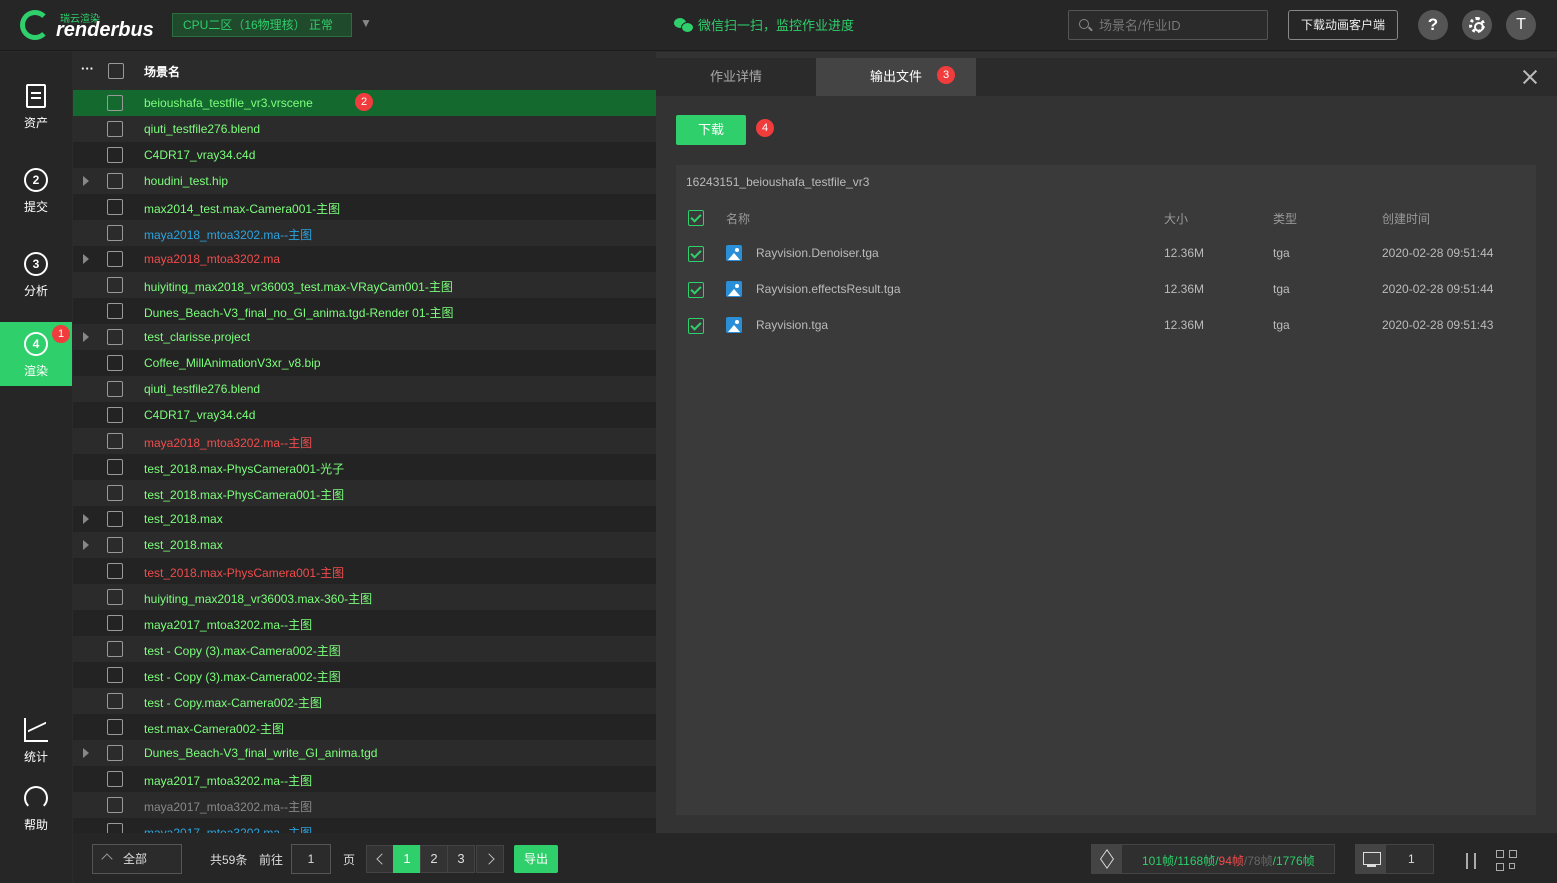 The height and width of the screenshot is (883, 1557). What do you see at coordinates (1477, 25) in the screenshot?
I see `settings-button` at bounding box center [1477, 25].